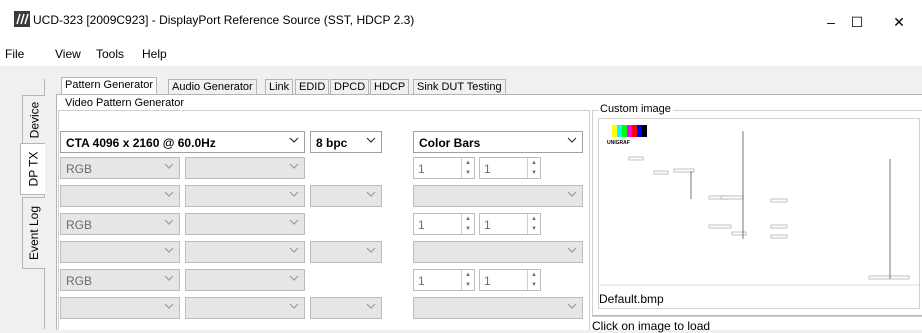 The image size is (922, 333). What do you see at coordinates (279, 87) in the screenshot?
I see `tab-link: Link` at bounding box center [279, 87].